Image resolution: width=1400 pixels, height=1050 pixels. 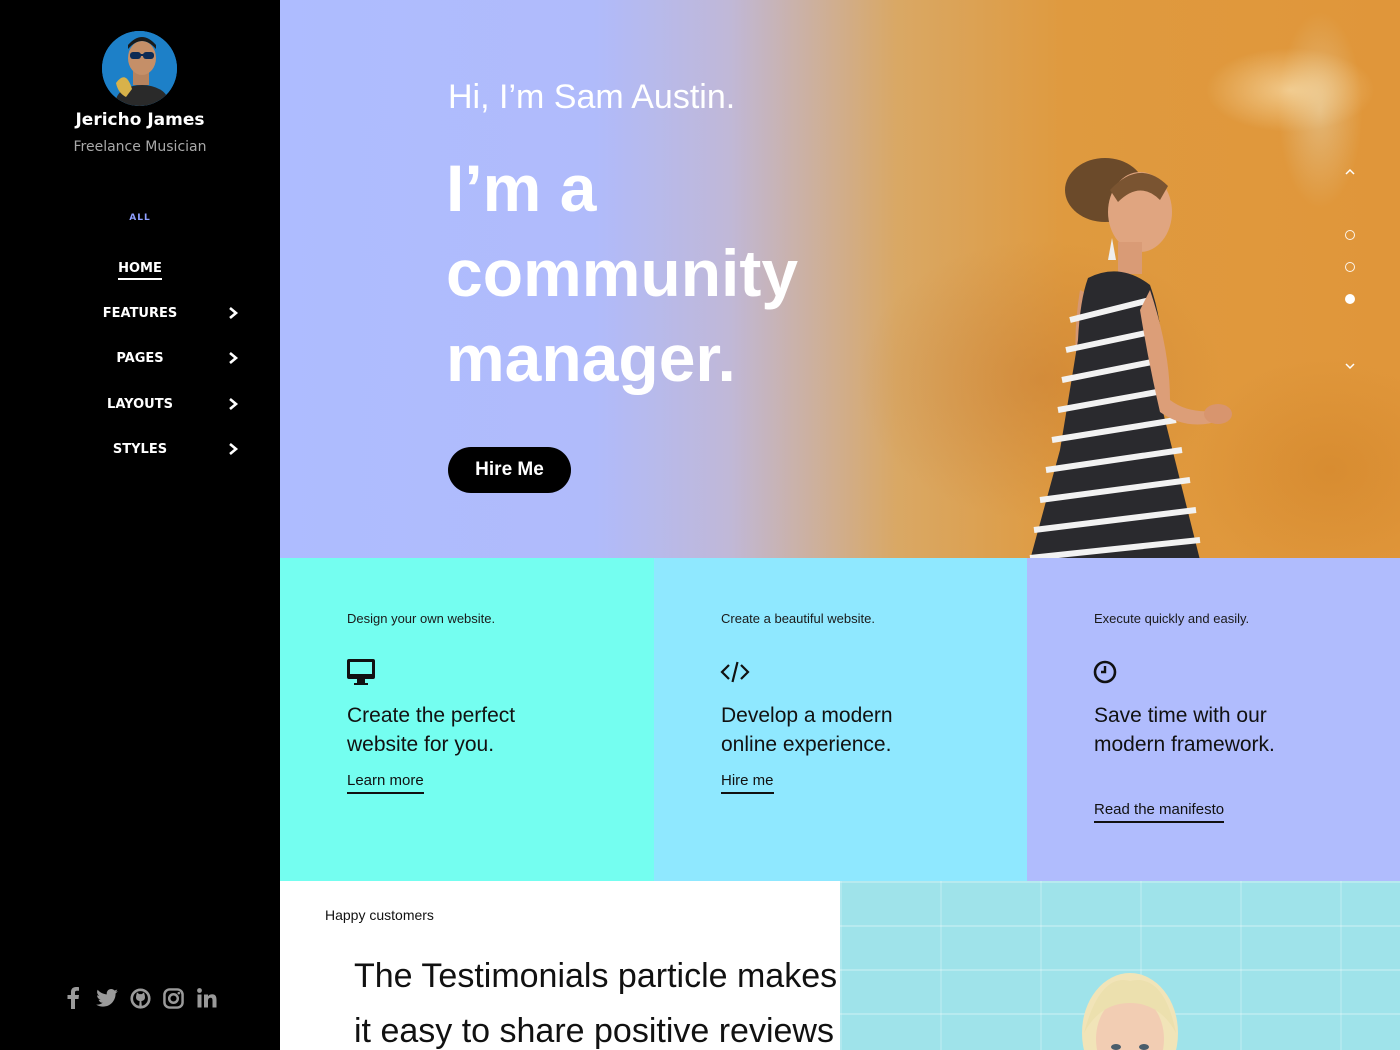 I want to click on github-icon, so click(x=140, y=998).